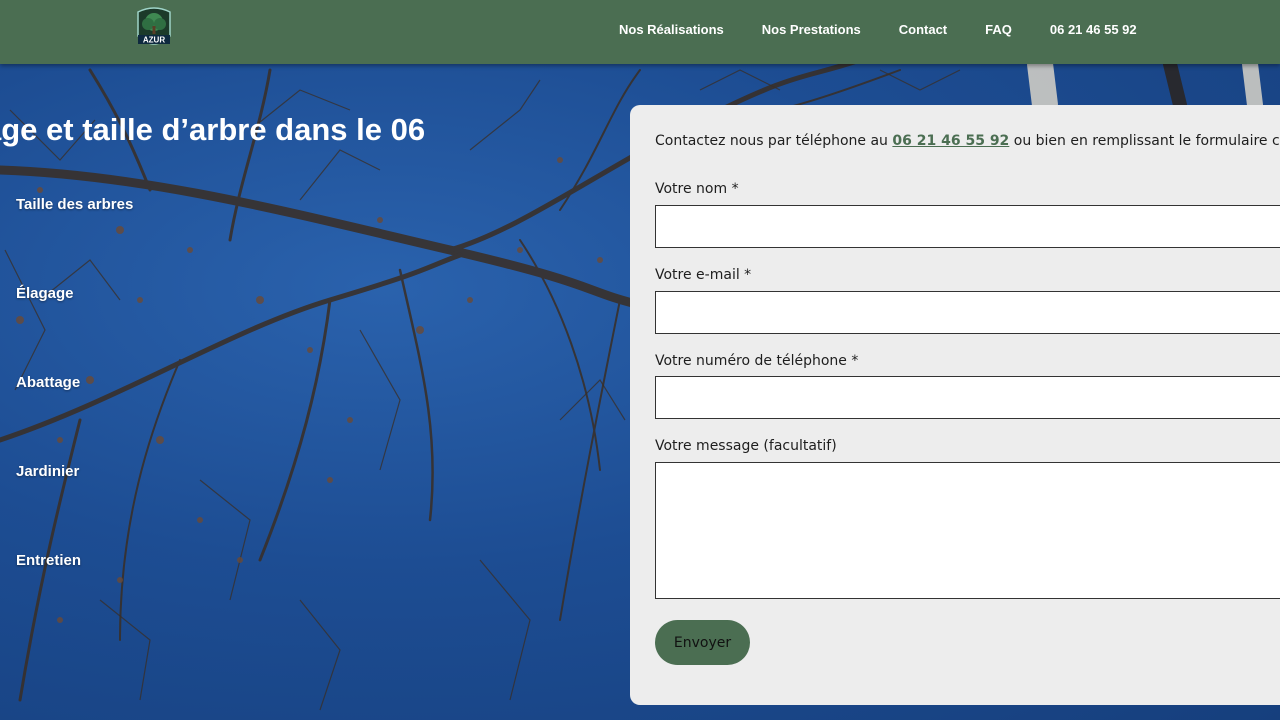  Describe the element at coordinates (998, 29) in the screenshot. I see `nav-faq: FAQ` at that location.